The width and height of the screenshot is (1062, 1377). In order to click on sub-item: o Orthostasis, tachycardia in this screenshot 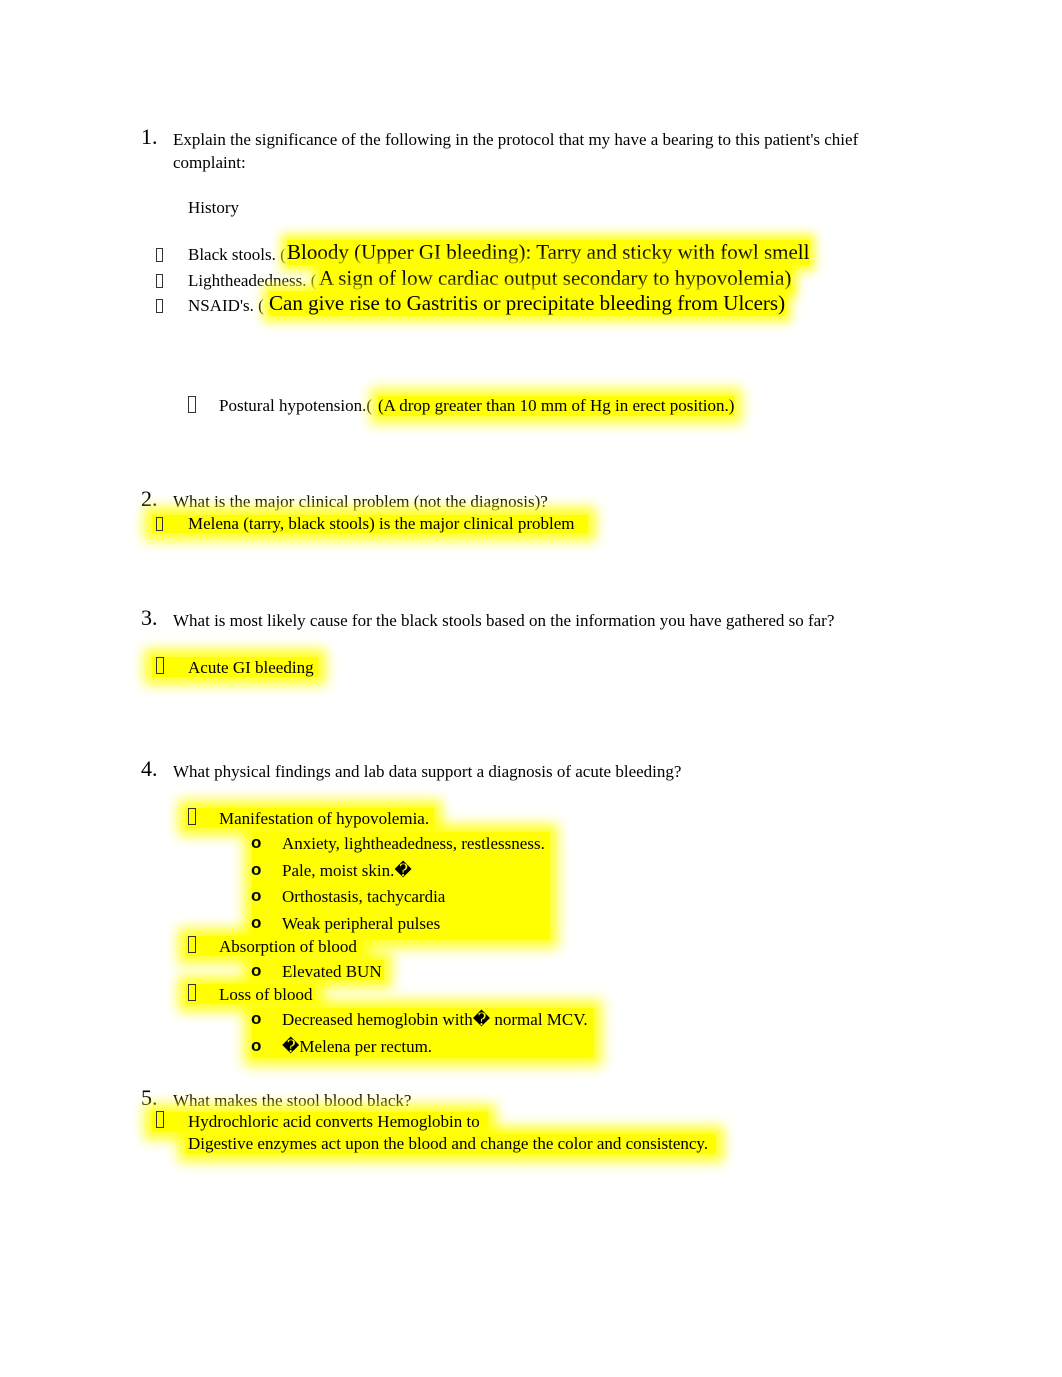, I will do `click(348, 896)`.